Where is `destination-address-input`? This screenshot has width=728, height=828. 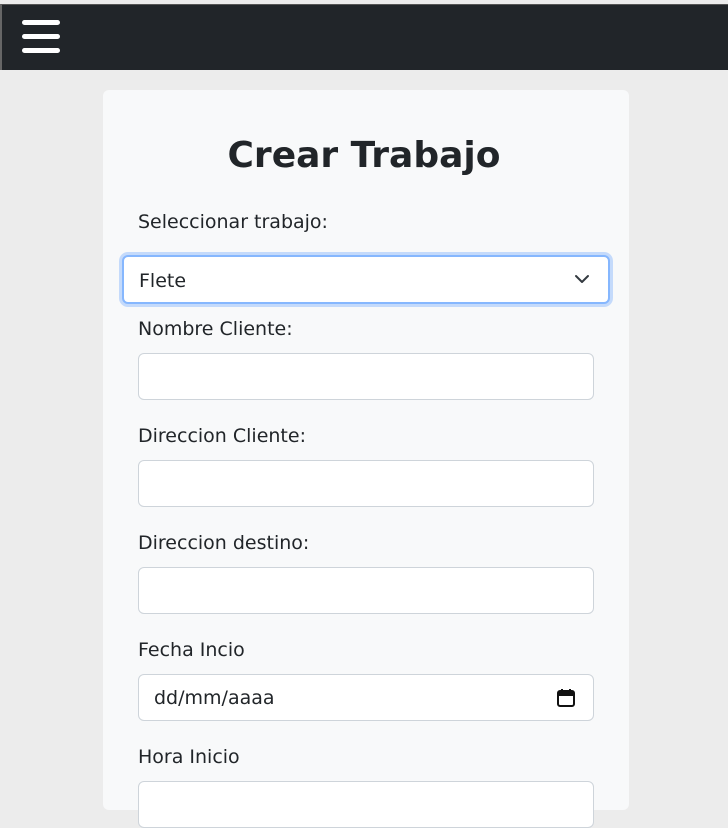 destination-address-input is located at coordinates (366, 590).